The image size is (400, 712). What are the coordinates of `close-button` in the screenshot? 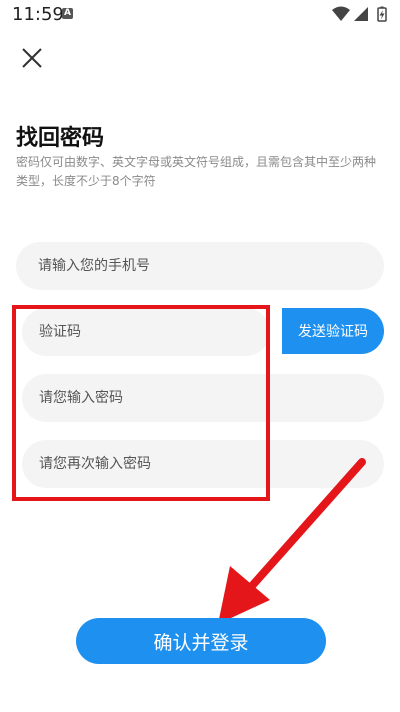 It's located at (32, 58).